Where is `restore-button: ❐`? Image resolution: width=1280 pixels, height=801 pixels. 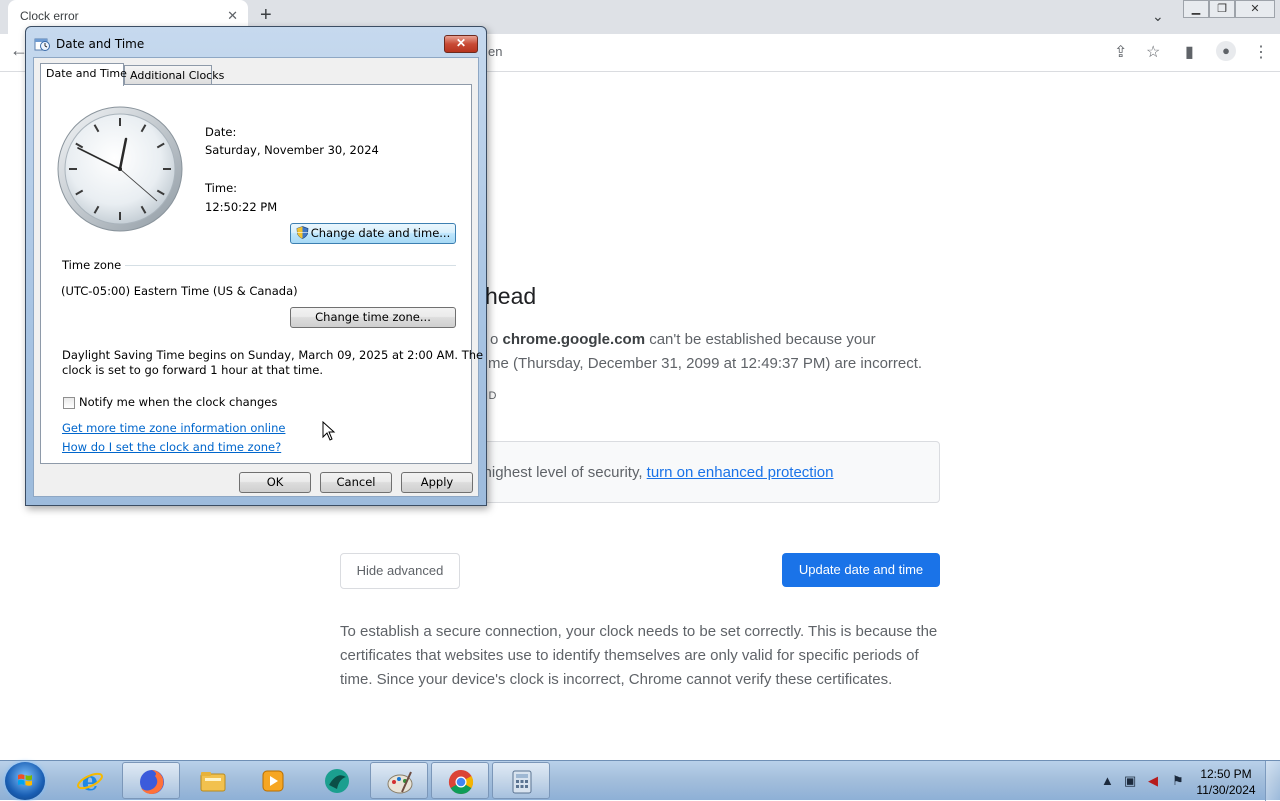
restore-button: ❐ is located at coordinates (1222, 9).